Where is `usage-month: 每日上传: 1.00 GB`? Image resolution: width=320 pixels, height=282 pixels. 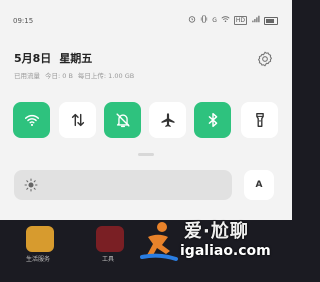 usage-month: 每日上传: 1.00 GB is located at coordinates (106, 76).